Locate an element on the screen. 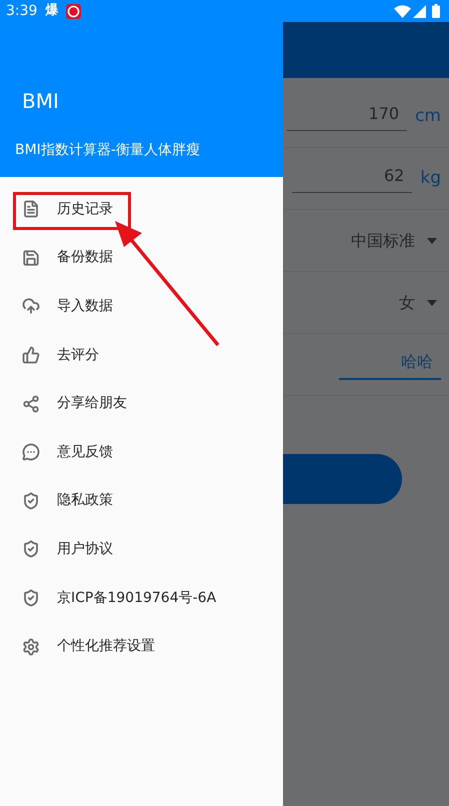  status-time: 3:39 is located at coordinates (22, 11).